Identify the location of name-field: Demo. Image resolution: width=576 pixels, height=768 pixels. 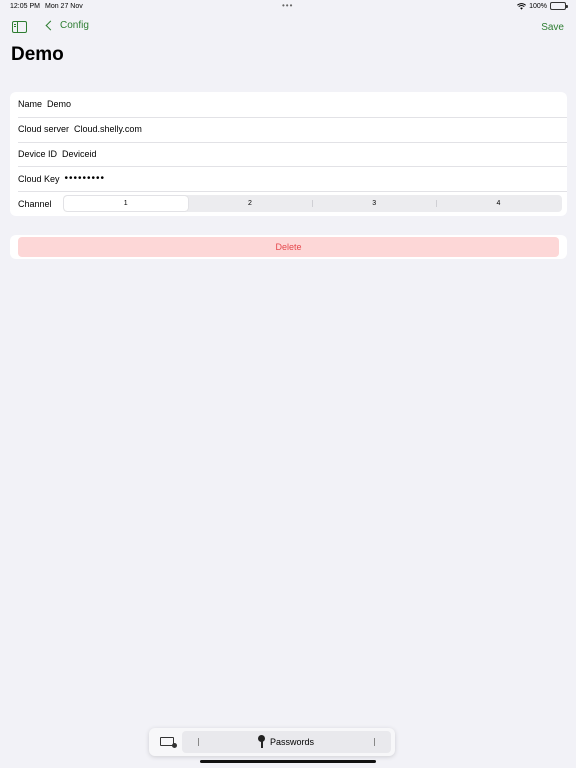
(59, 104).